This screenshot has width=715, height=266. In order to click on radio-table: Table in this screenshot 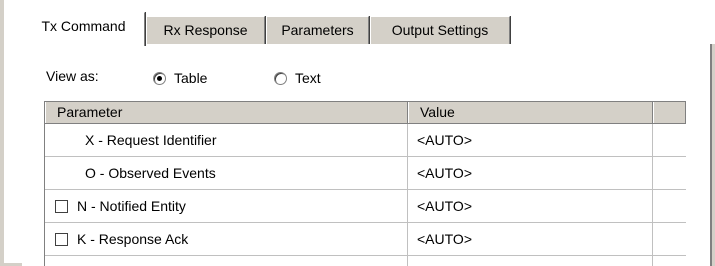, I will do `click(180, 78)`.